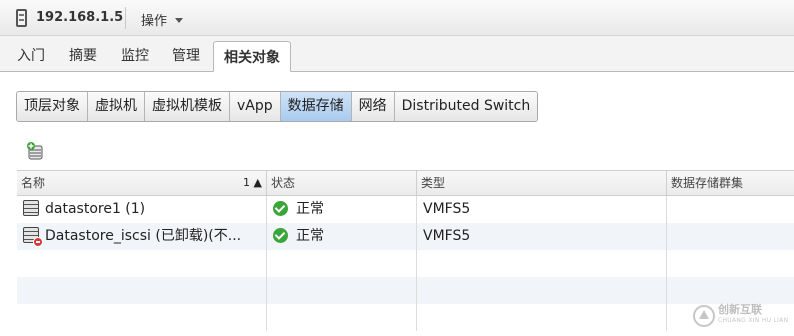 The height and width of the screenshot is (336, 794). Describe the element at coordinates (342, 183) in the screenshot. I see `column-header-status: 状态` at that location.